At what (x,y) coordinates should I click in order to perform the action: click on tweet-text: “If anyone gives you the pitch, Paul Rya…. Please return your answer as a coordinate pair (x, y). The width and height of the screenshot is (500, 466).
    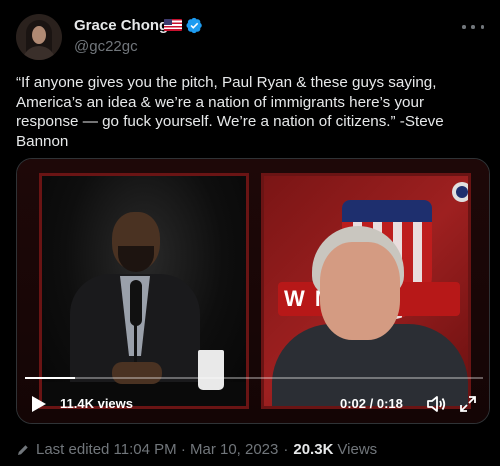
    Looking at the image, I should click on (230, 112).